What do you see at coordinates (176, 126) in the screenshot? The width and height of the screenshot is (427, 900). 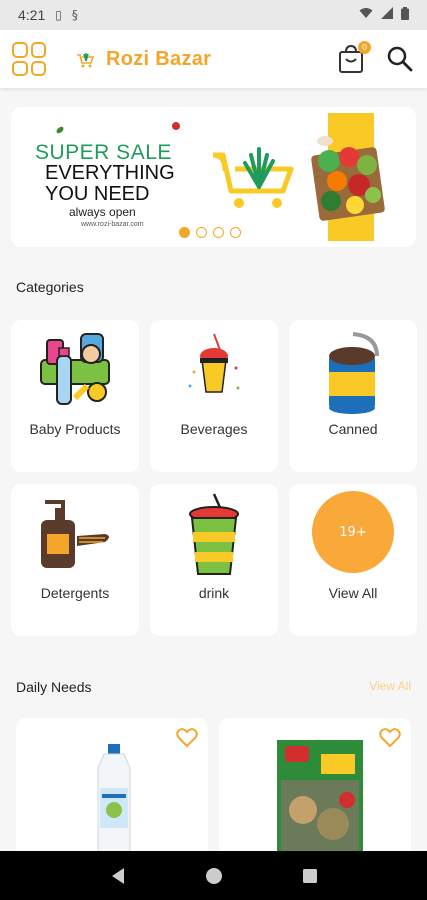 I see `berry-decoration-icon` at bounding box center [176, 126].